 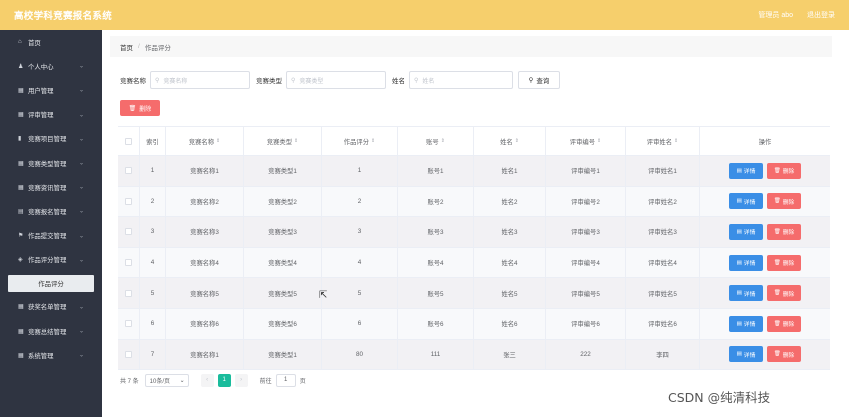 I want to click on sidebar-item: ▦ 获奖名单管理 ⌄, so click(x=51, y=307).